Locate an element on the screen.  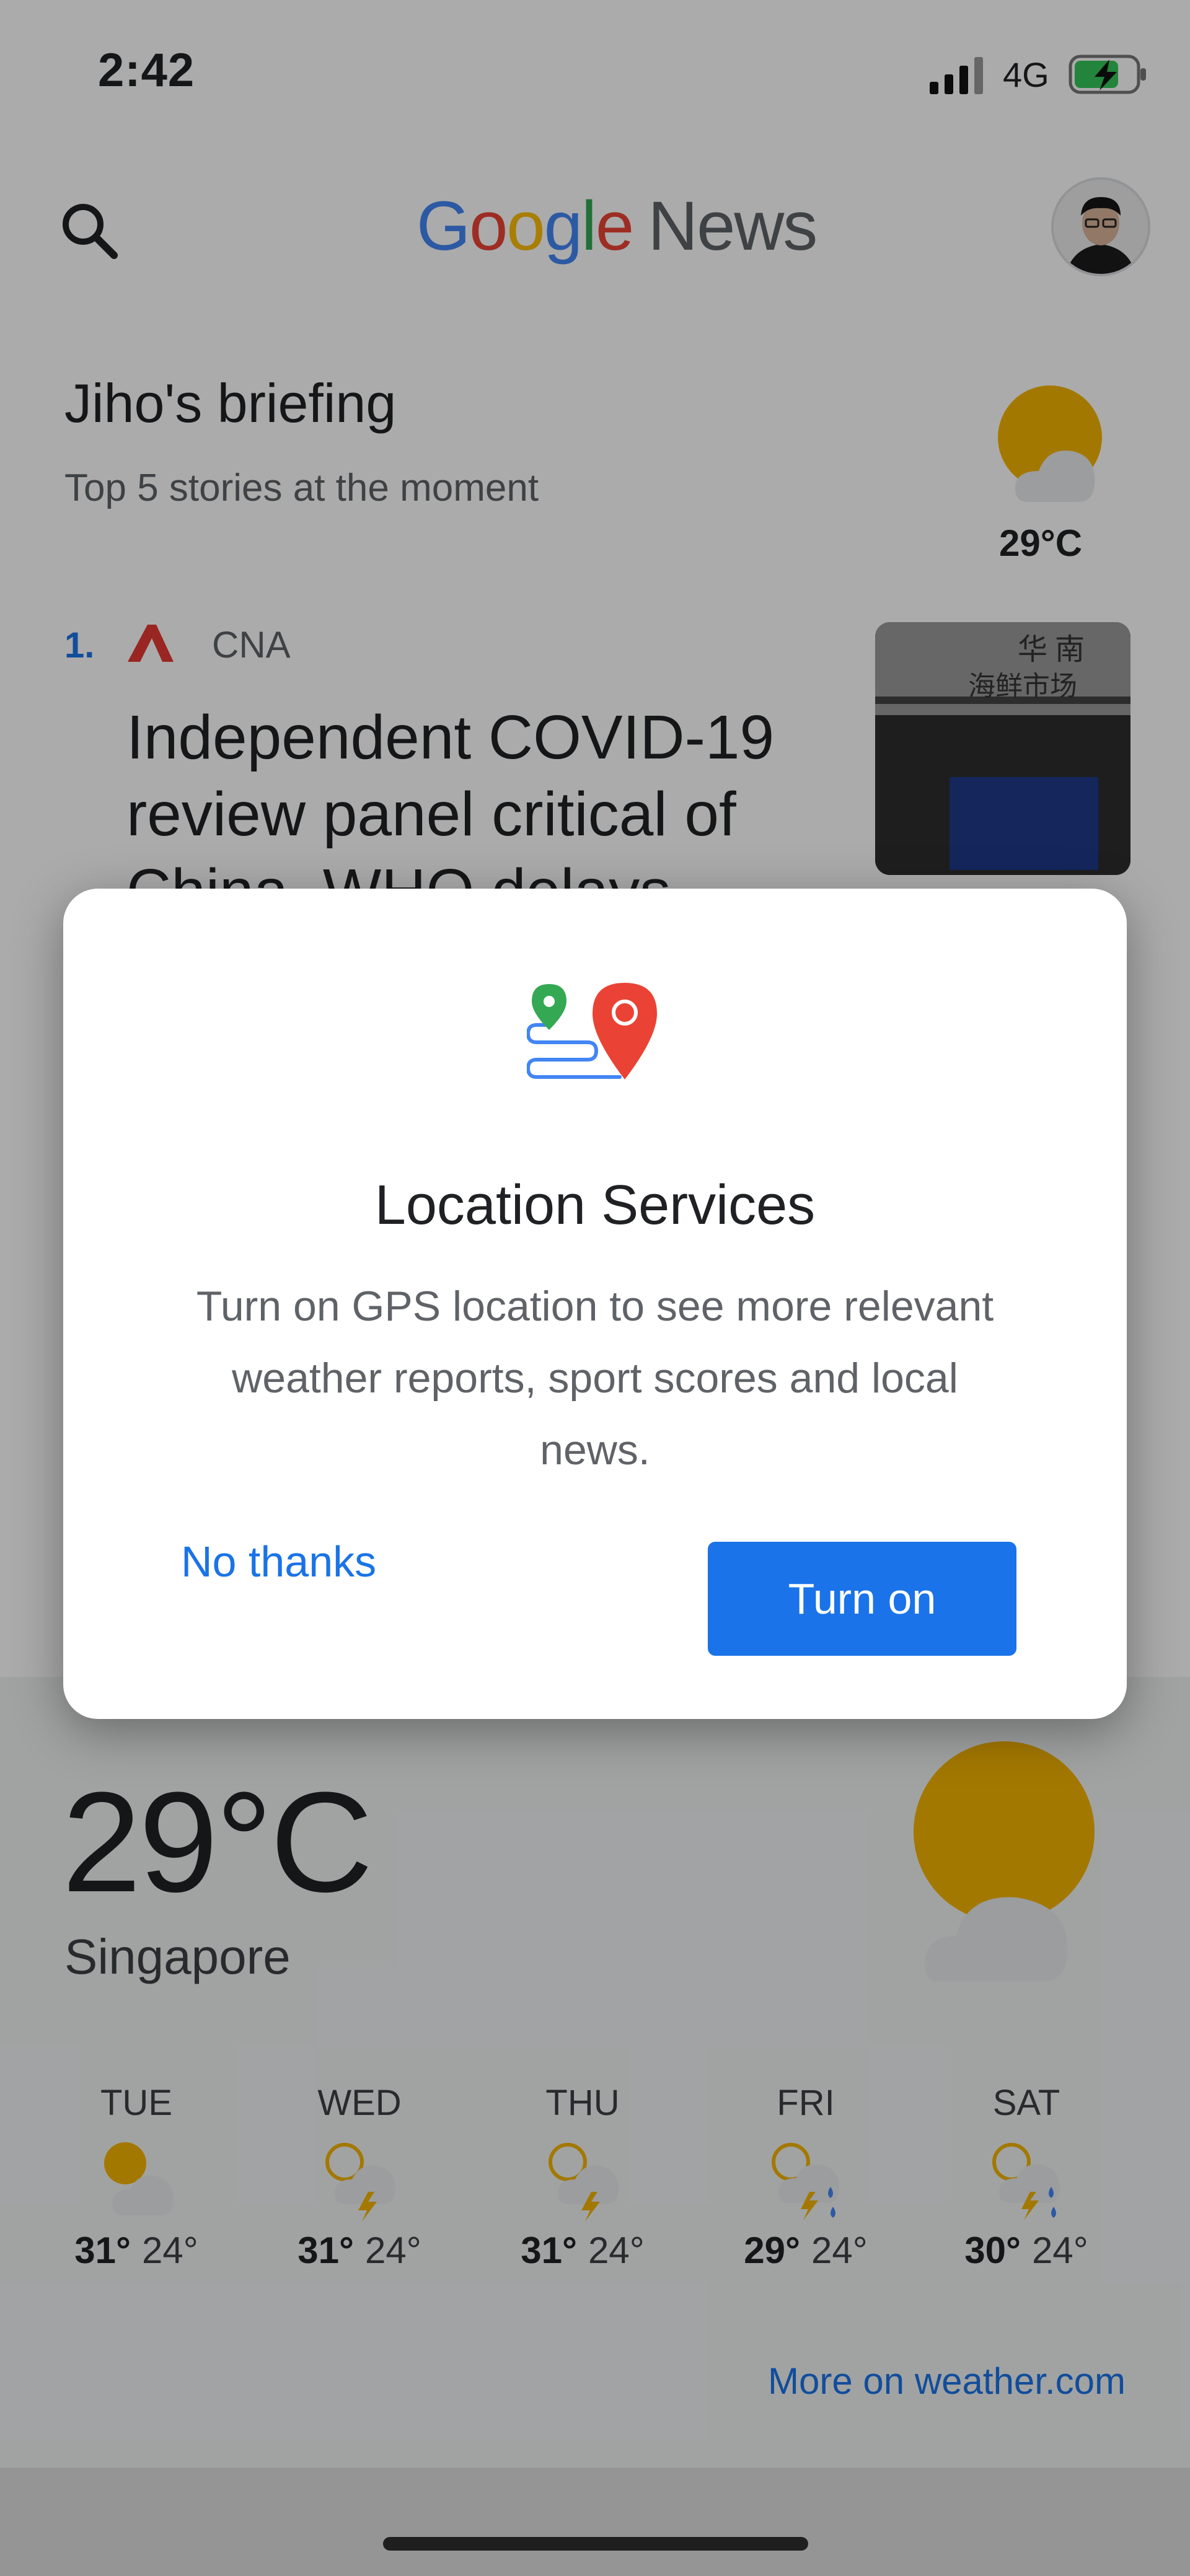
home-indicator is located at coordinates (595, 2544).